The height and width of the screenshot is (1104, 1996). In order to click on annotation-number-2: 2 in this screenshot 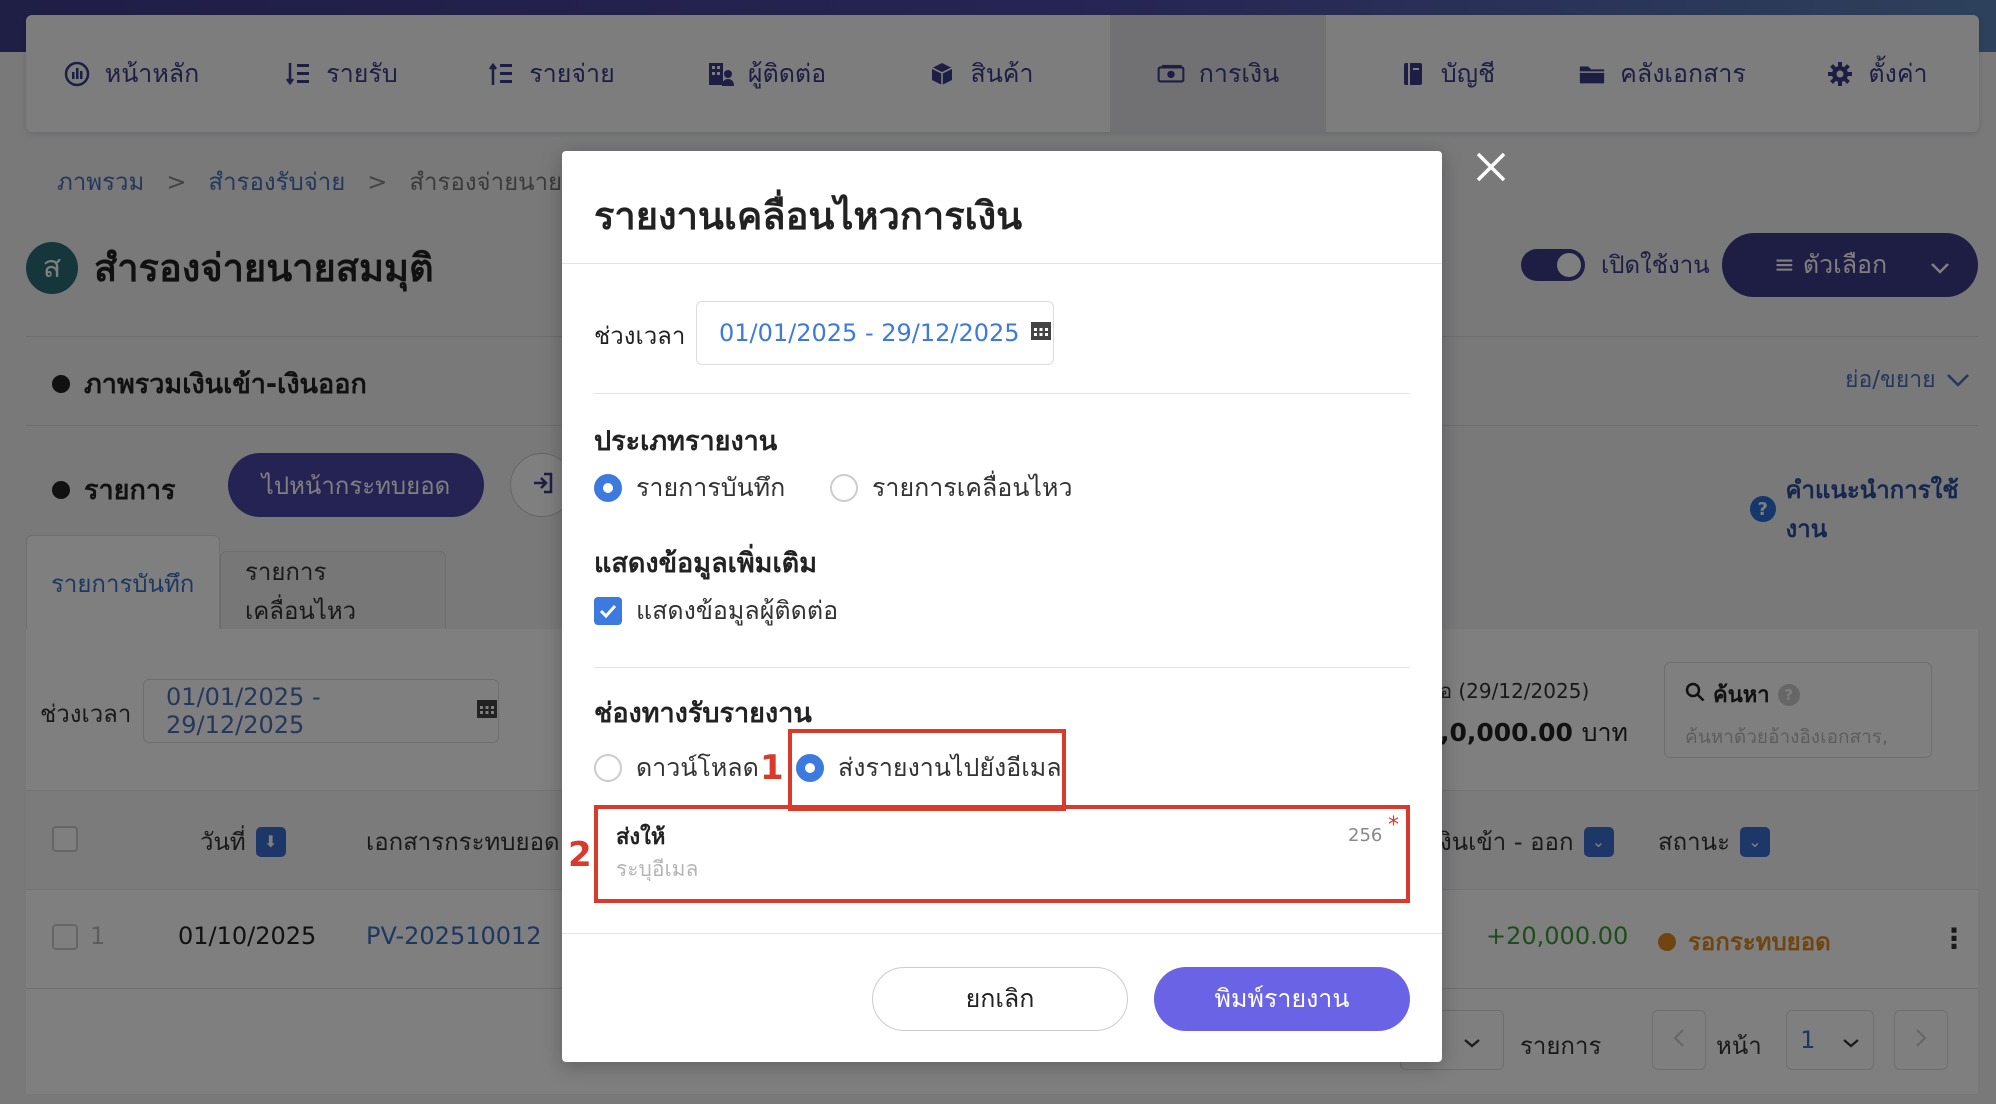, I will do `click(580, 855)`.